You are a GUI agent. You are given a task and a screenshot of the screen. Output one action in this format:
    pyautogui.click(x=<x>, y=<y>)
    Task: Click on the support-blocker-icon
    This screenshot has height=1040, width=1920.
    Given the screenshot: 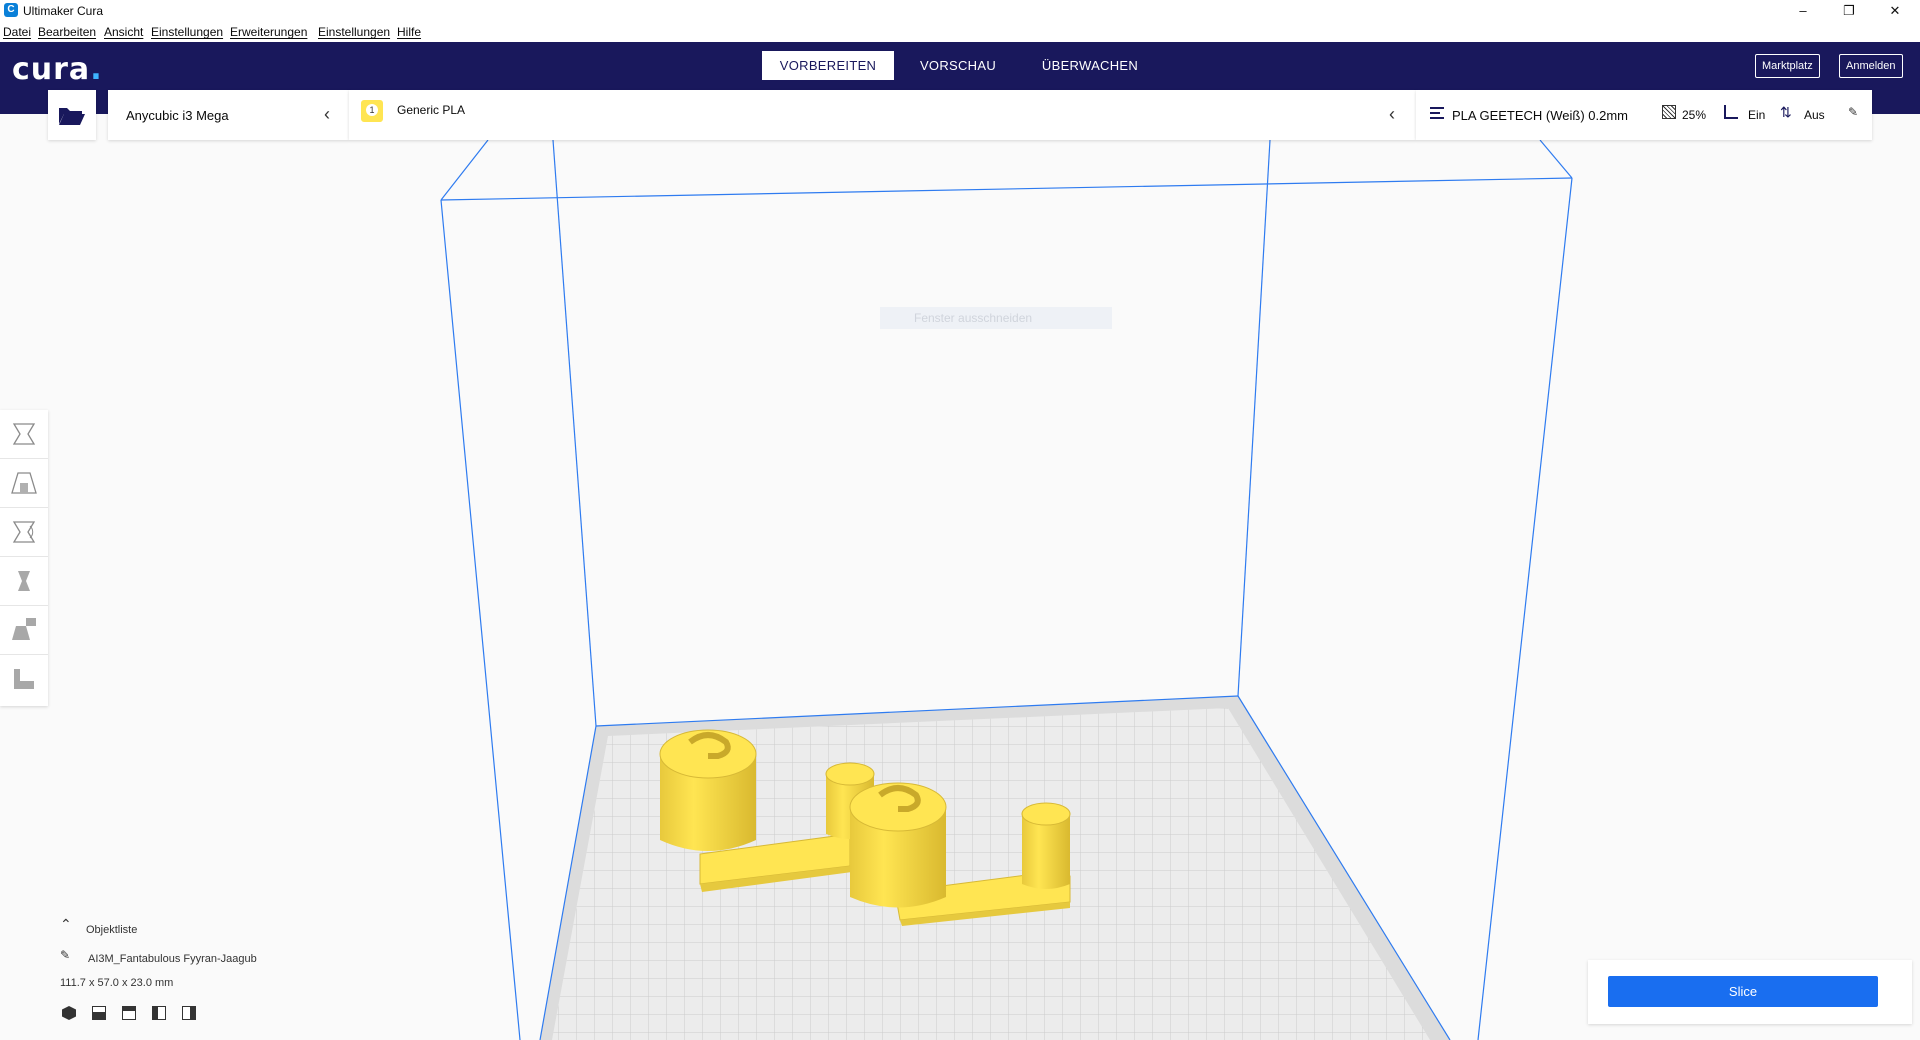 What is the action you would take?
    pyautogui.click(x=24, y=679)
    